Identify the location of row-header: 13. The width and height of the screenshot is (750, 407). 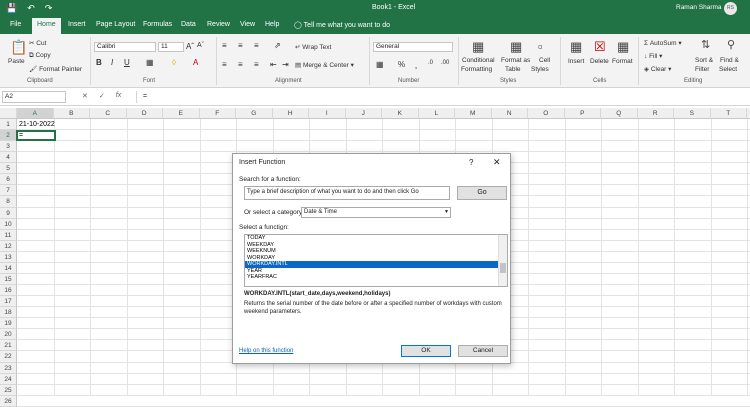
(8, 257).